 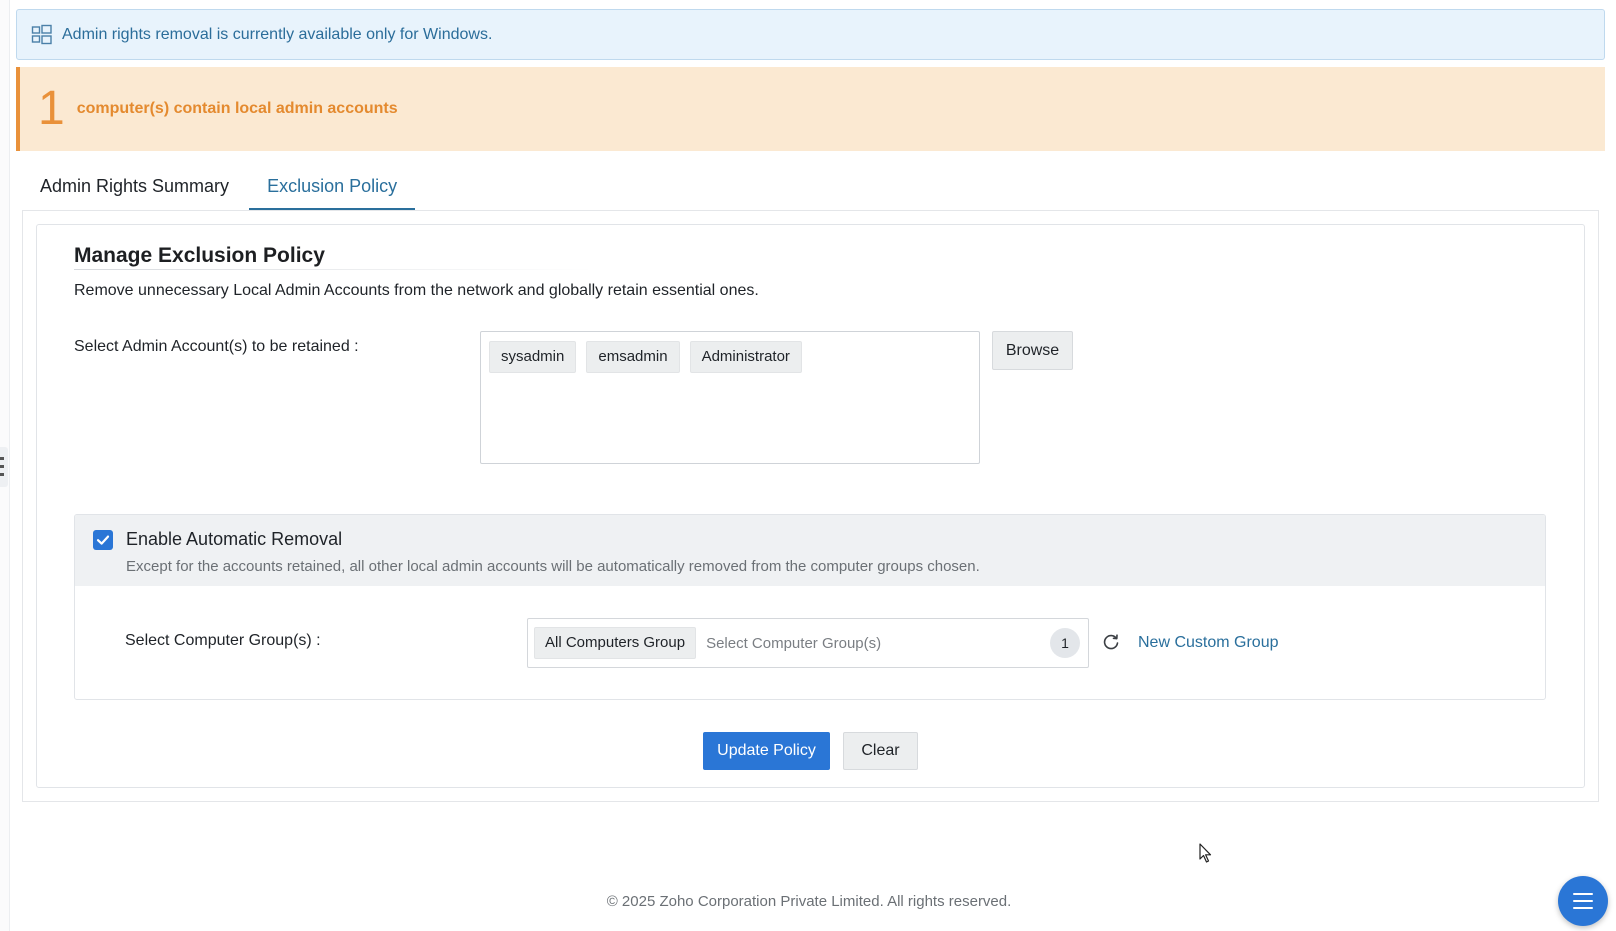 I want to click on group-chip-all-computers: All Computers Group, so click(x=615, y=643).